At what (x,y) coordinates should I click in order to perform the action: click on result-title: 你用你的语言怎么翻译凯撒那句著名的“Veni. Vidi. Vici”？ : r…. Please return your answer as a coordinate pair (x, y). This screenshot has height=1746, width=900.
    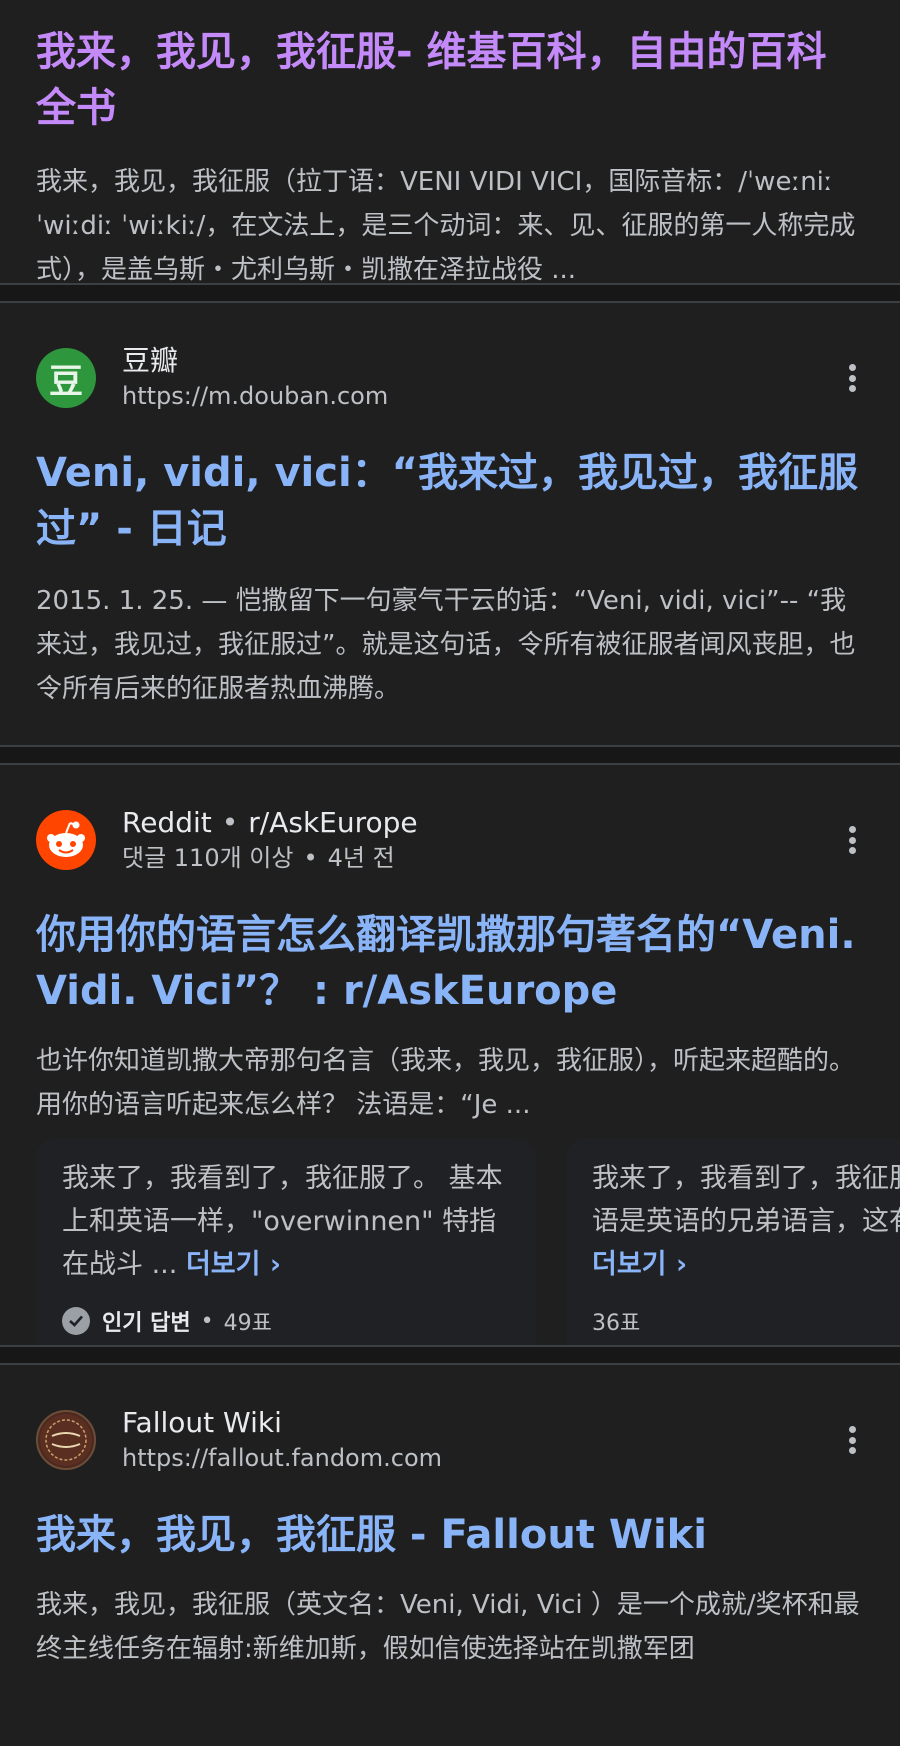
    Looking at the image, I should click on (450, 963).